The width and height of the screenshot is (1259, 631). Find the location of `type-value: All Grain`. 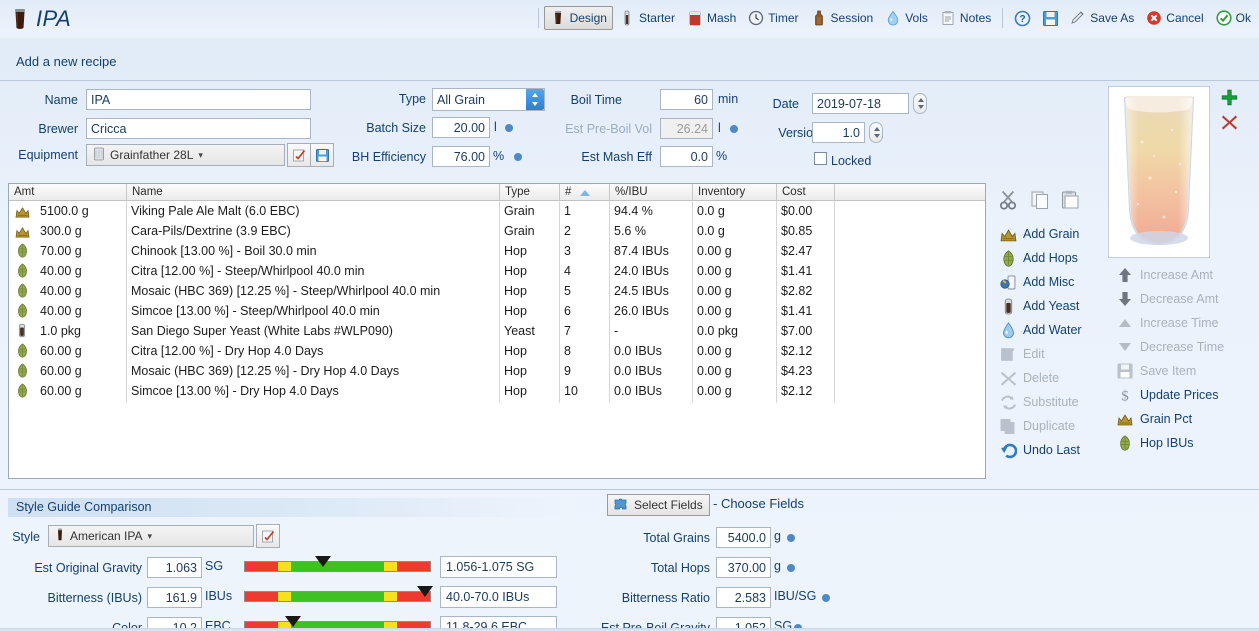

type-value: All Grain is located at coordinates (461, 99).